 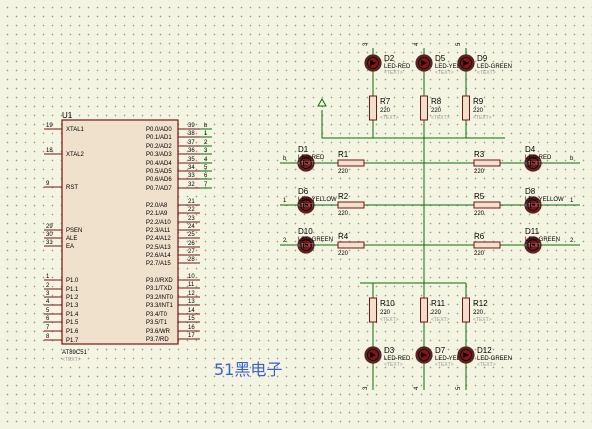 I want to click on mcu-pin-label: EA, so click(x=70, y=247).